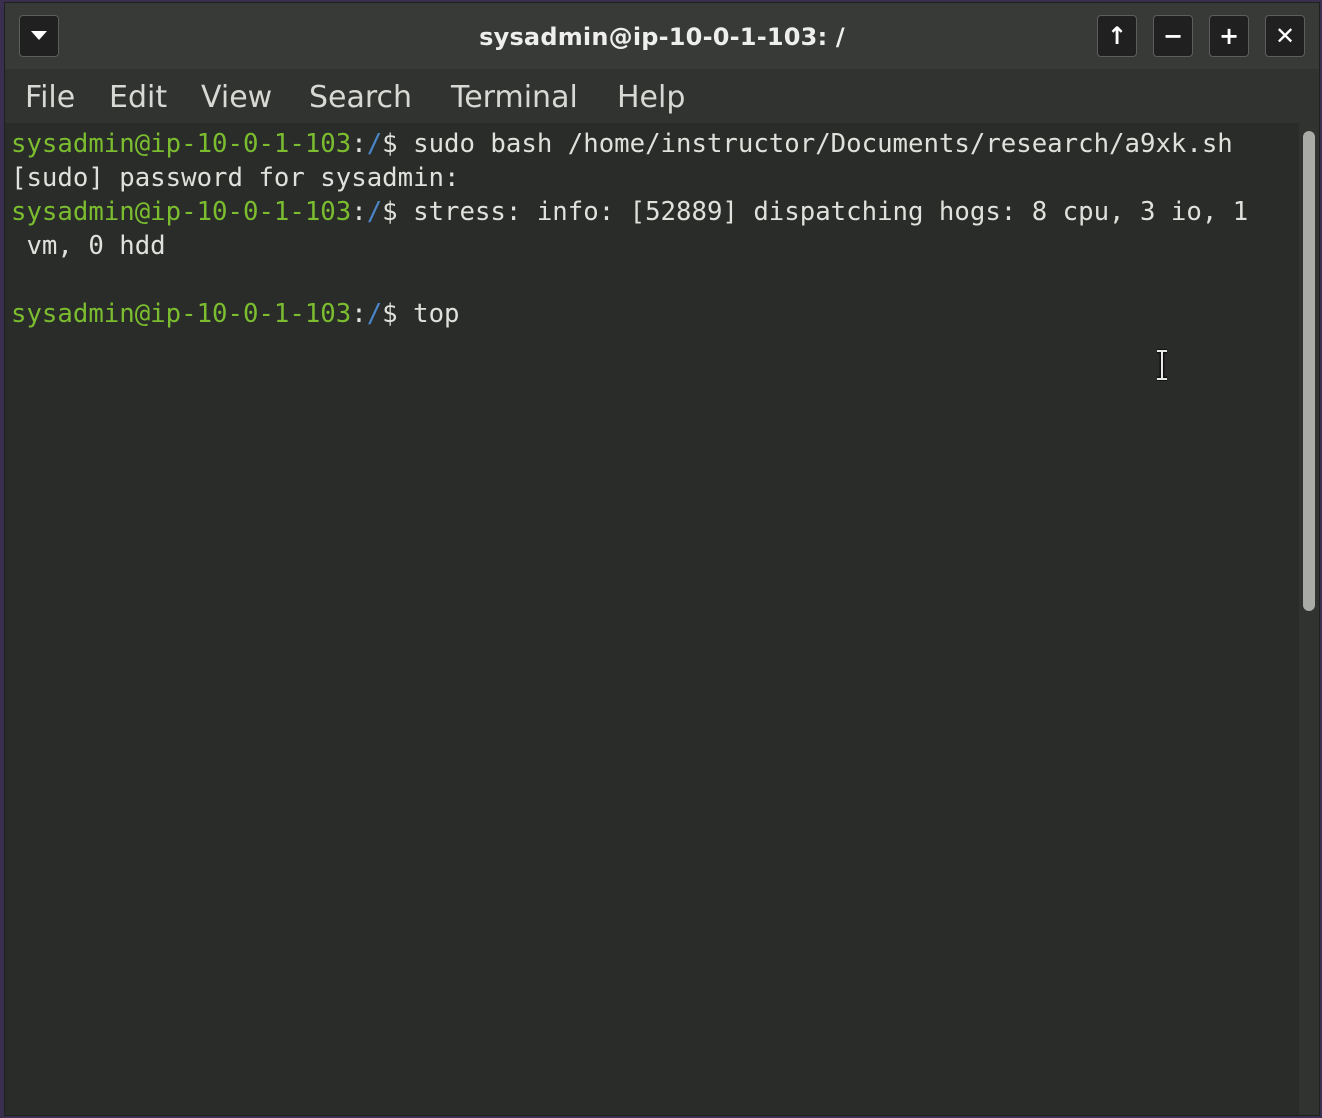  I want to click on menu-view: View, so click(236, 97).